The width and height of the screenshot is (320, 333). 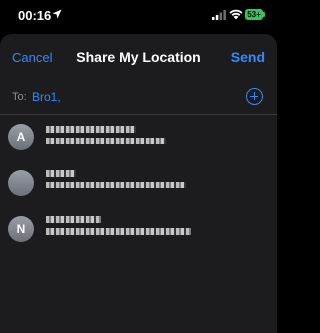 What do you see at coordinates (236, 14) in the screenshot?
I see `wifi-icon` at bounding box center [236, 14].